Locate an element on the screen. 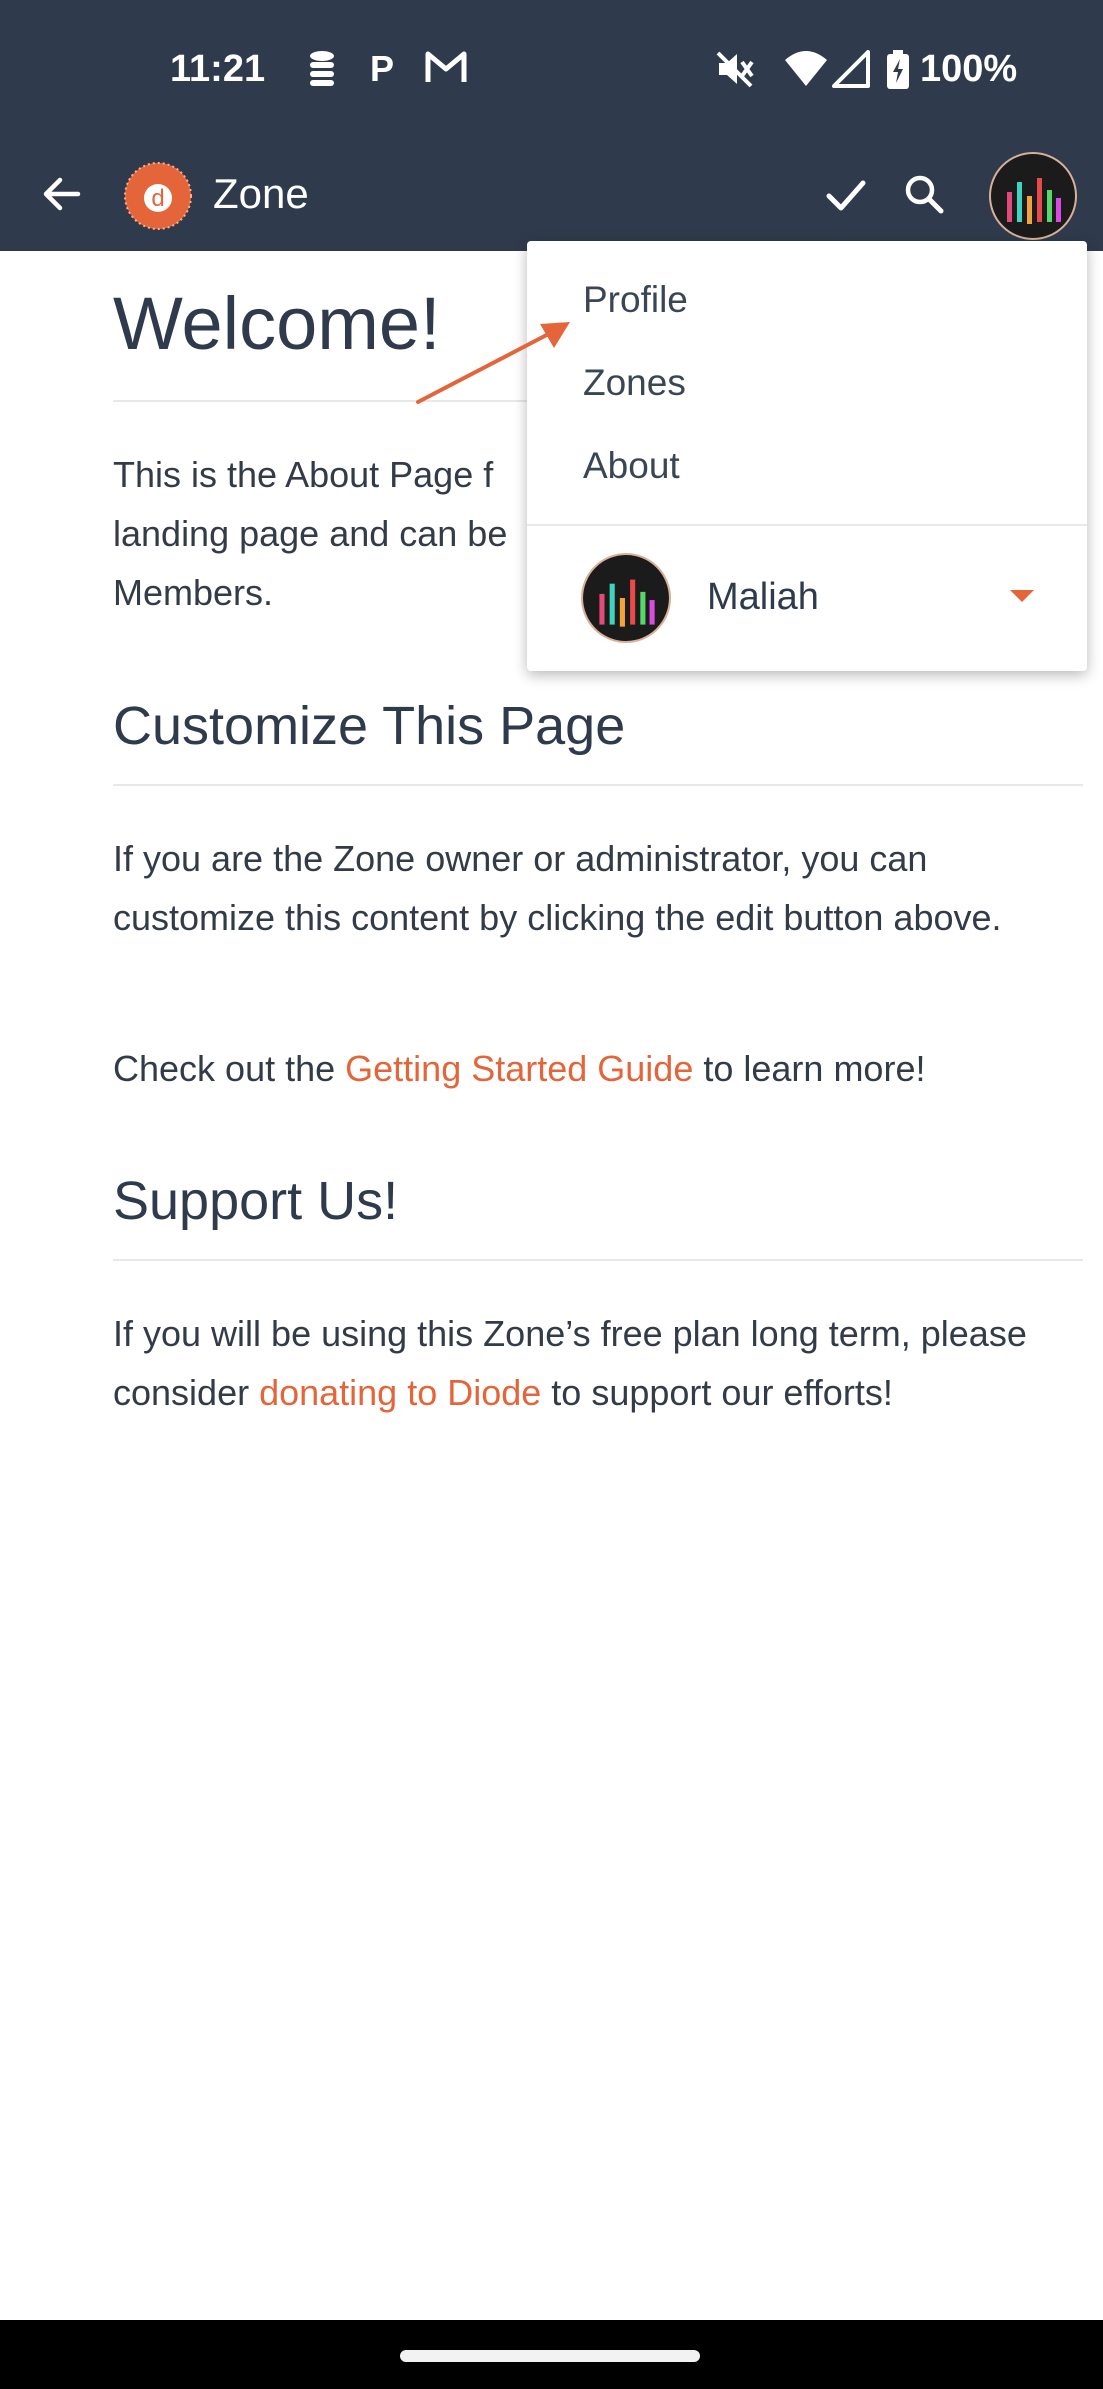 This screenshot has height=2389, width=1103. parking-icon: P is located at coordinates (382, 68).